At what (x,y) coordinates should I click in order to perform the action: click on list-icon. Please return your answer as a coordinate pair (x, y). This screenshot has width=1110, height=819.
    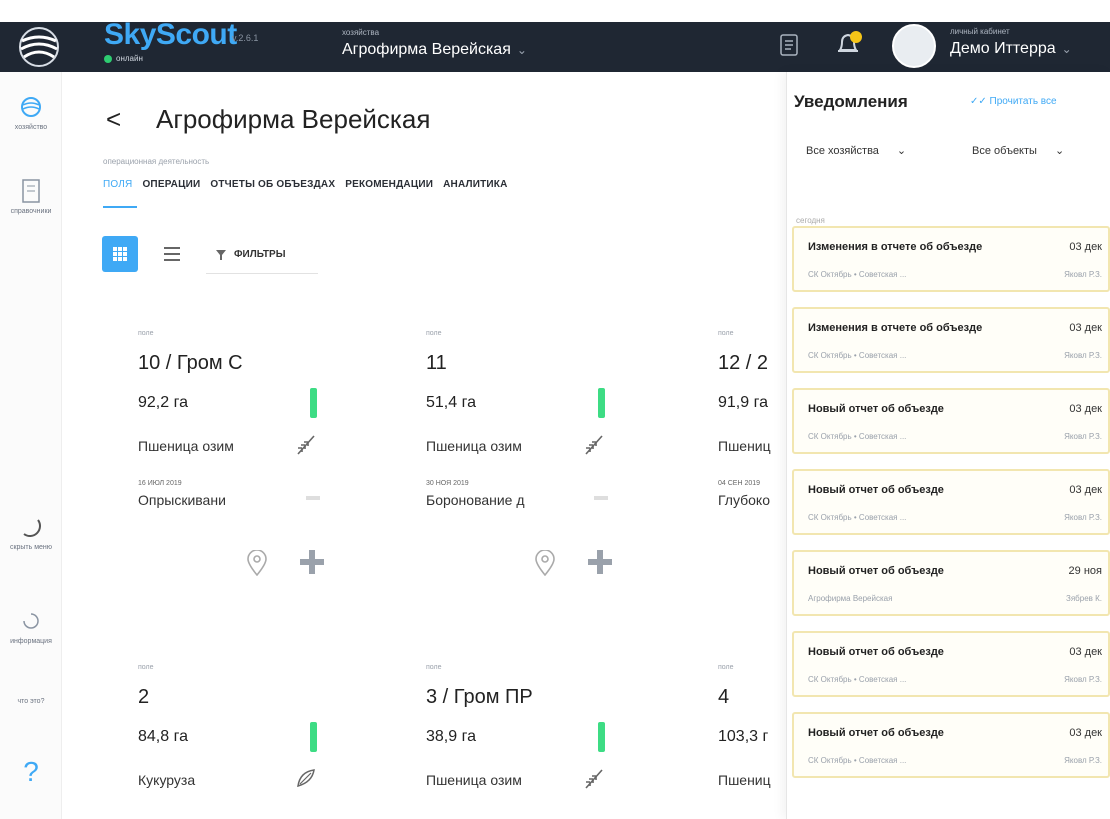
    Looking at the image, I should click on (172, 254).